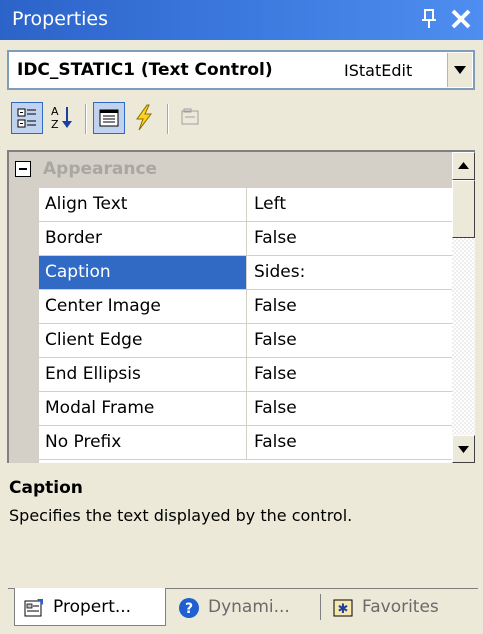 The image size is (483, 634). What do you see at coordinates (241, 119) in the screenshot?
I see `properties-toolbar: A Z` at bounding box center [241, 119].